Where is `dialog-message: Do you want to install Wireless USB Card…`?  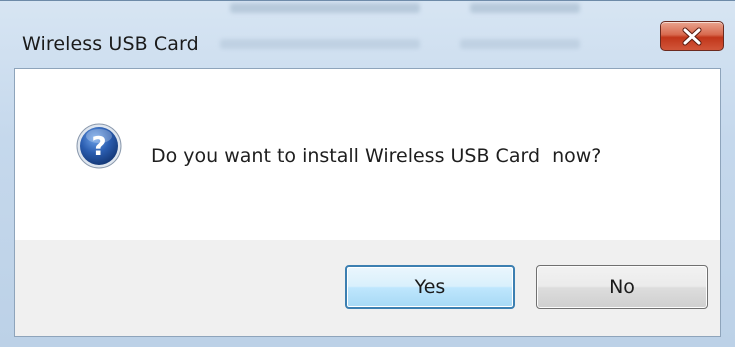 dialog-message: Do you want to install Wireless USB Card… is located at coordinates (376, 156).